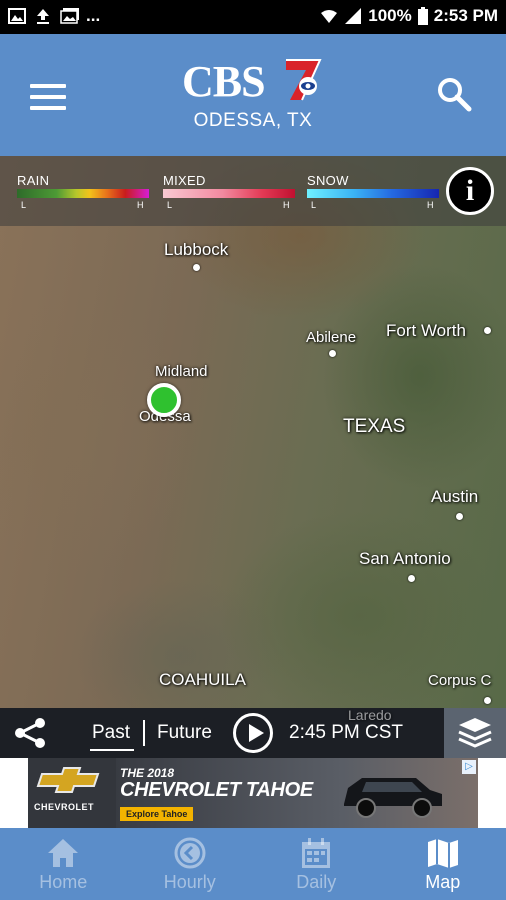  What do you see at coordinates (48, 86) in the screenshot?
I see `hamburger-icon` at bounding box center [48, 86].